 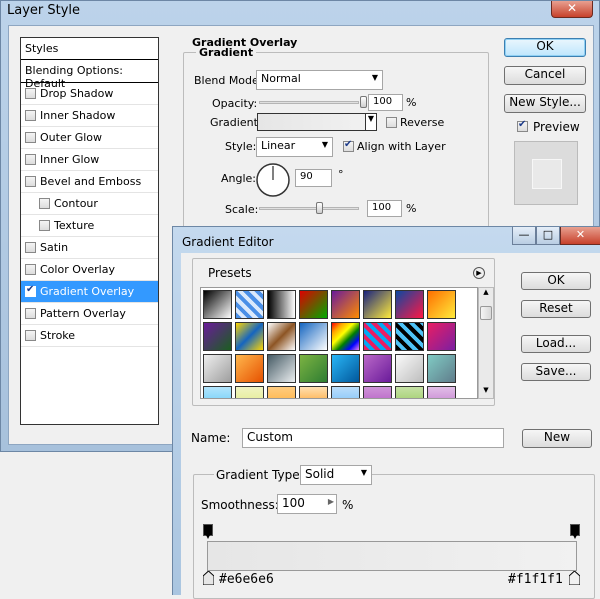 What do you see at coordinates (89, 226) in the screenshot?
I see `style-item-texture: Texture` at bounding box center [89, 226].